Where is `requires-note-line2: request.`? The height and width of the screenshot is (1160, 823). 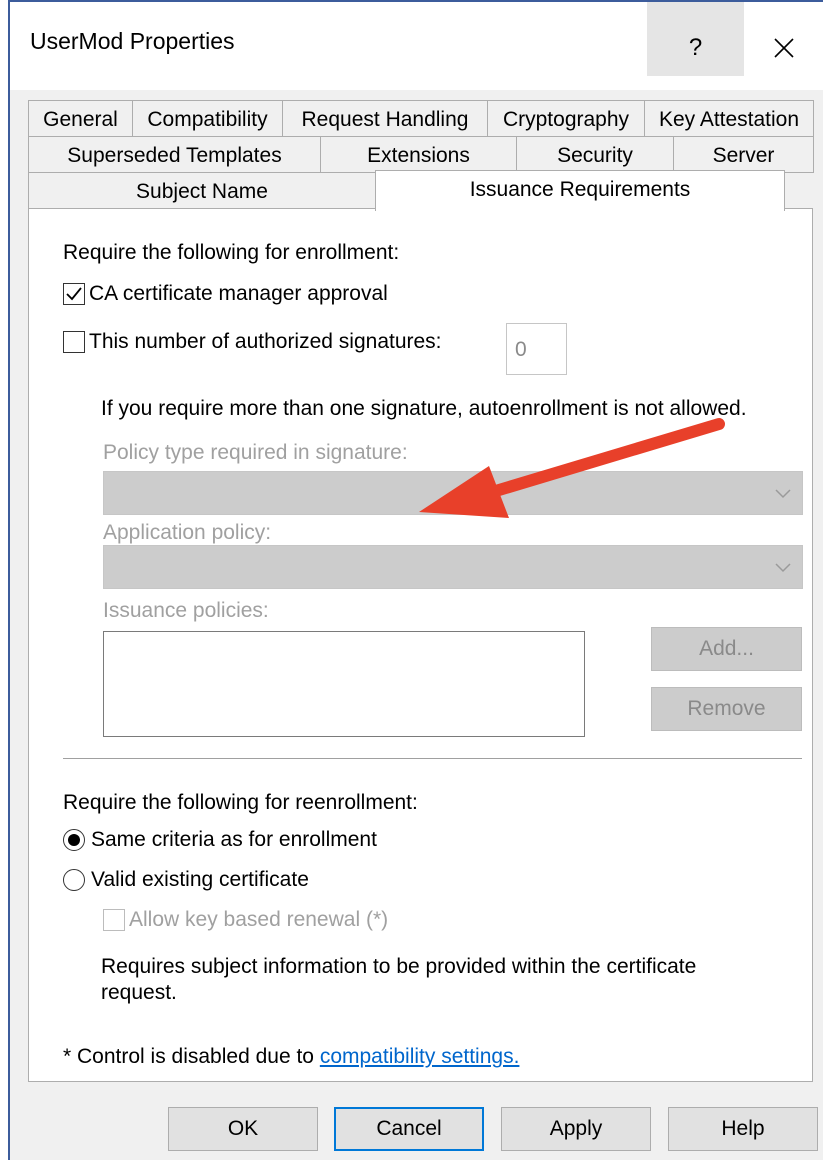
requires-note-line2: request. is located at coordinates (139, 992).